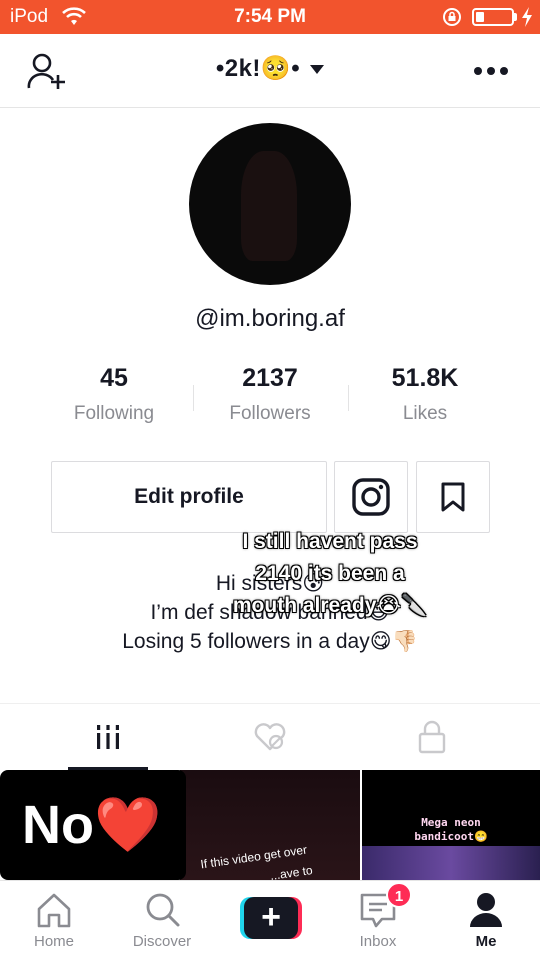 This screenshot has width=540, height=960. I want to click on profile-header: •2k!🥺•, so click(270, 71).